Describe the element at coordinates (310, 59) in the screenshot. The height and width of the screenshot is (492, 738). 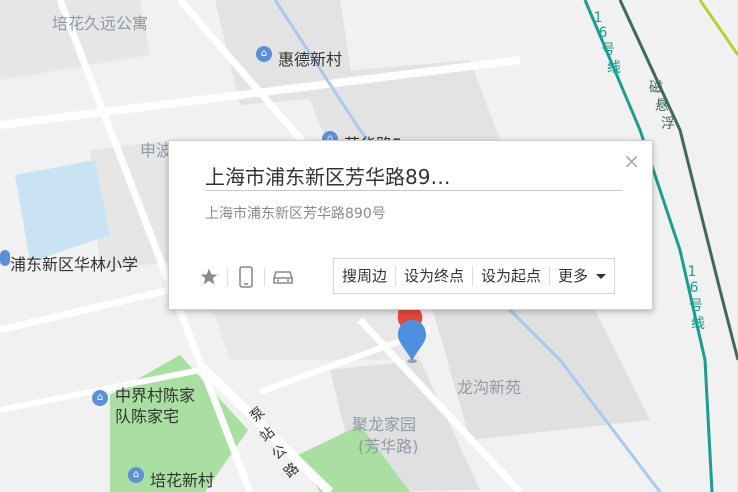
I see `label-huide-village: 惠德新村` at that location.